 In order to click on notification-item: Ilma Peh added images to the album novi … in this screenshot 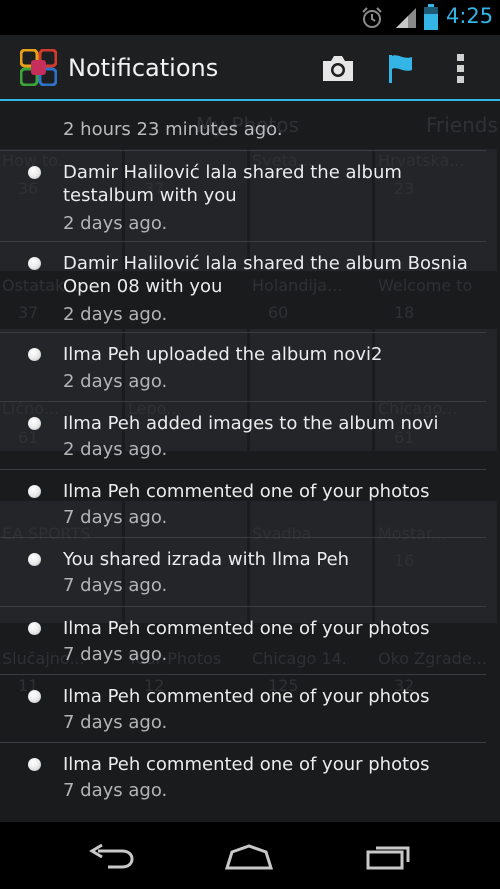, I will do `click(250, 435)`.